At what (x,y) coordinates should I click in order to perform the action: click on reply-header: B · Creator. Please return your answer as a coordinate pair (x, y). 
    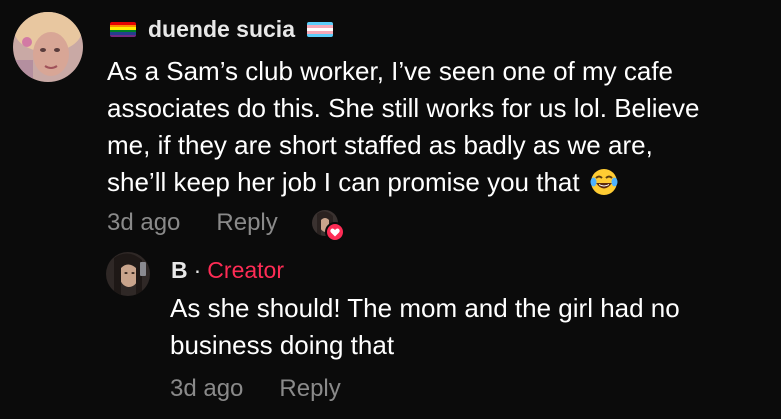
    Looking at the image, I should click on (227, 270).